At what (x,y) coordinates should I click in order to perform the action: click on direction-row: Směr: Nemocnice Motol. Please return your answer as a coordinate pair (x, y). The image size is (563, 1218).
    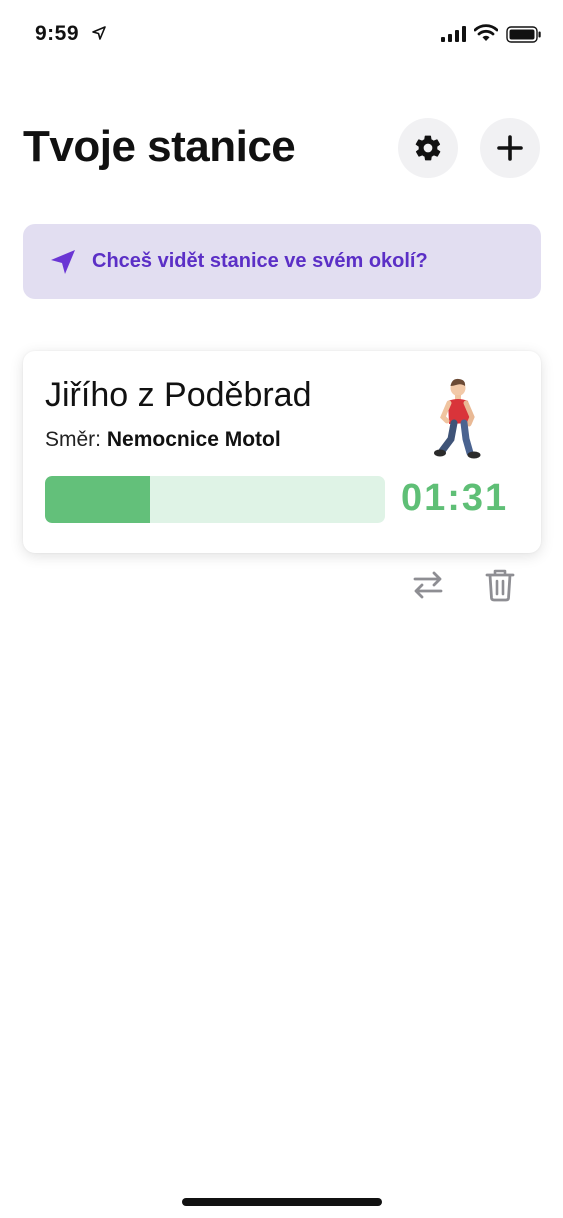
    Looking at the image, I should click on (163, 440).